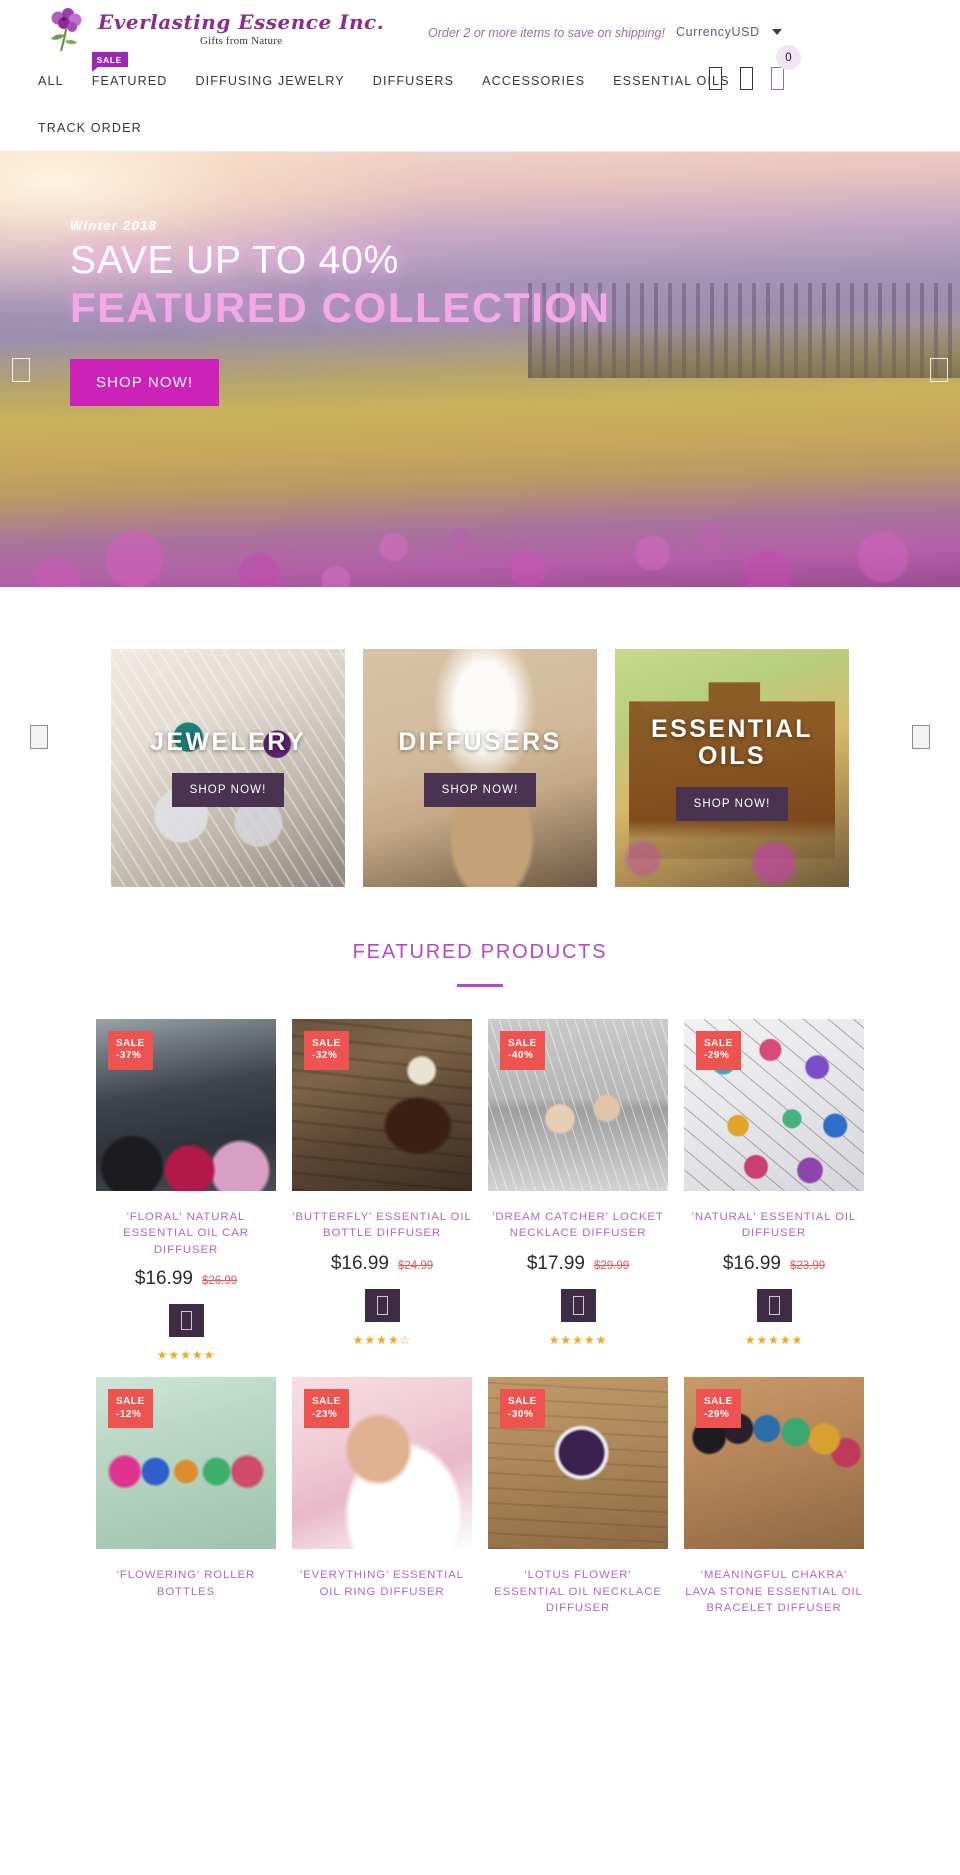 The width and height of the screenshot is (960, 1875). Describe the element at coordinates (413, 81) in the screenshot. I see `nav-item-diffusers: DIFFUSERS` at that location.